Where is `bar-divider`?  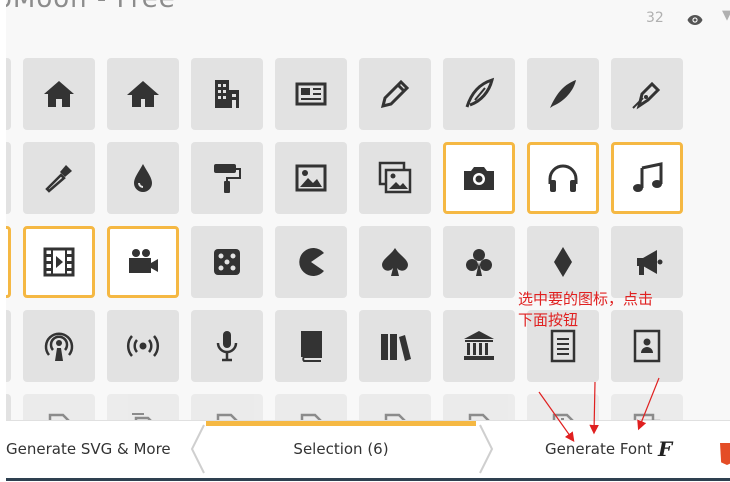 bar-divider is located at coordinates (368, 479).